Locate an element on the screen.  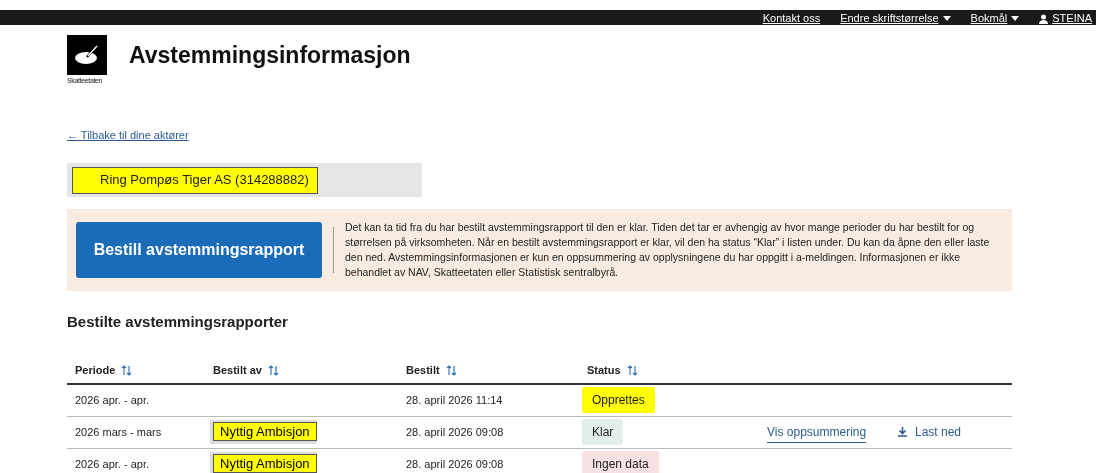
status-badge: Opprettes is located at coordinates (618, 400).